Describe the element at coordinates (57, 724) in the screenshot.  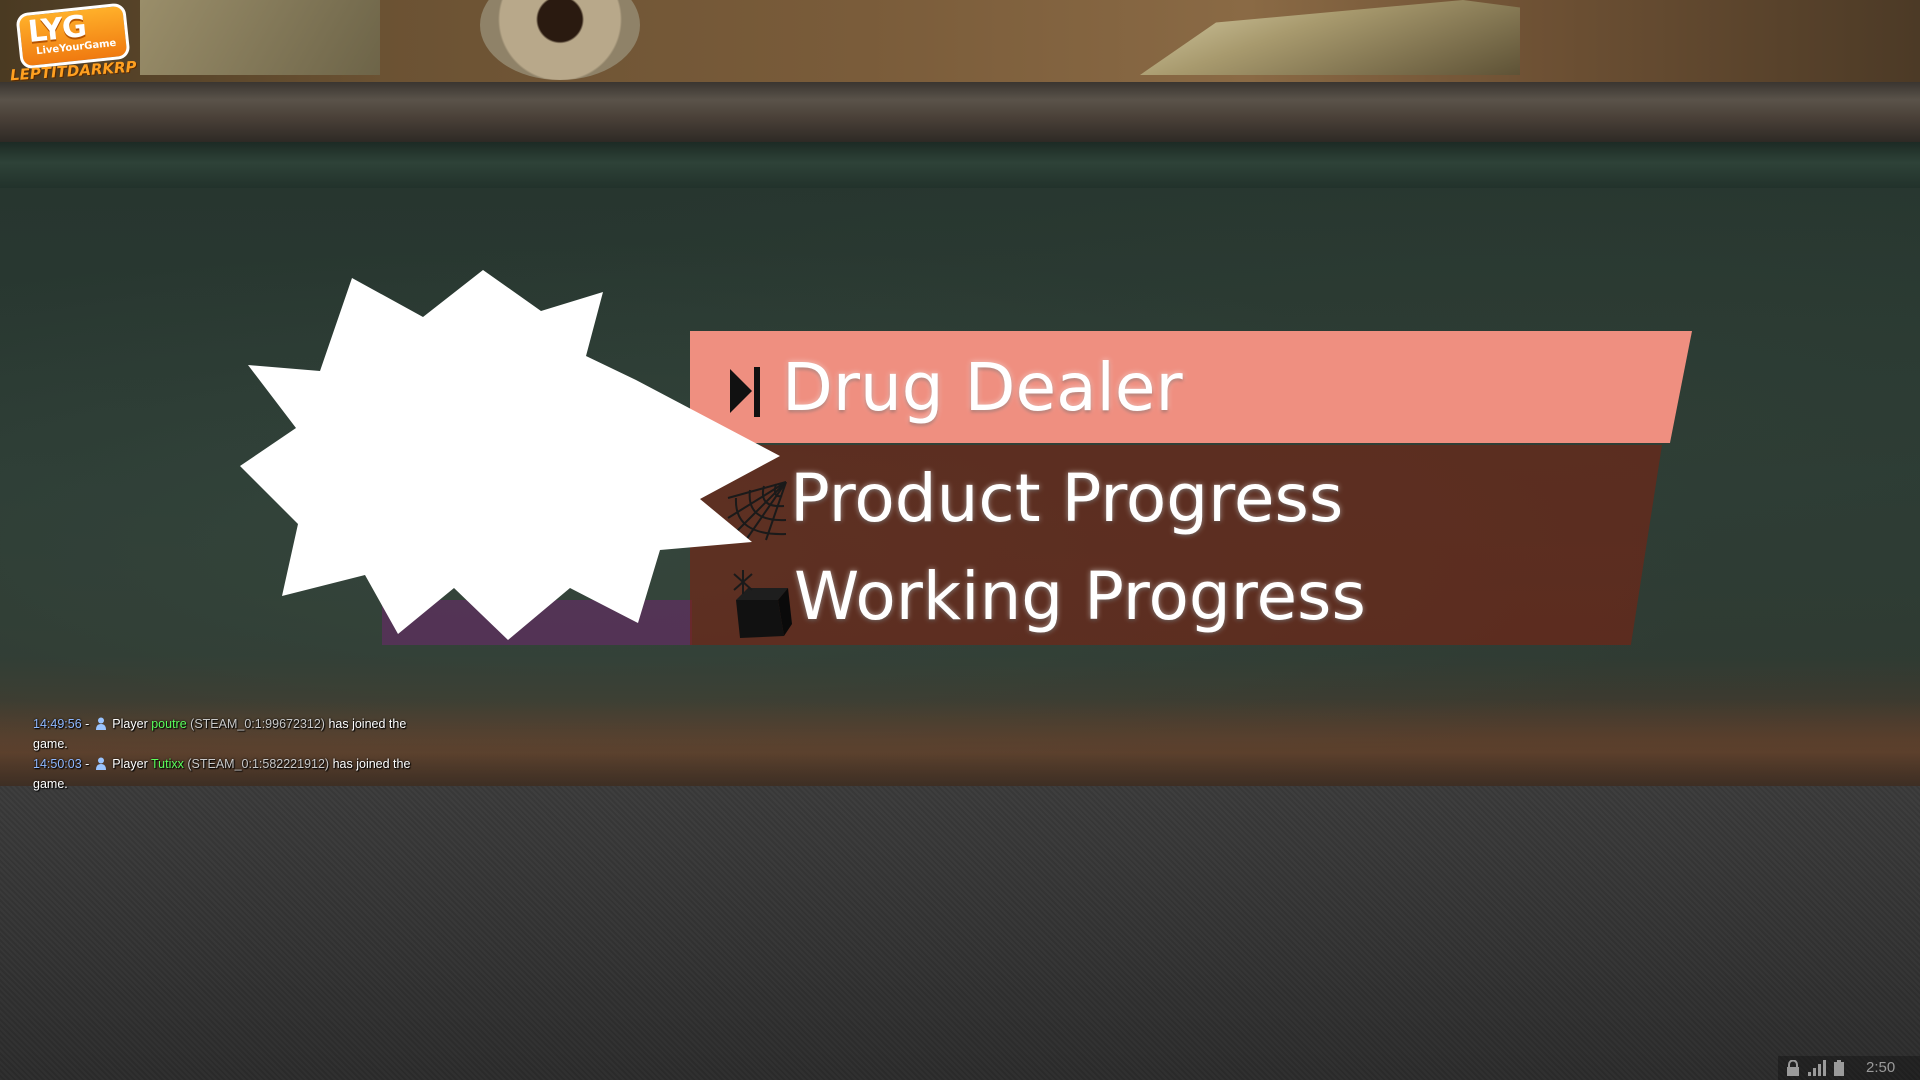
I see `chat-timestamp: 14:49:56` at that location.